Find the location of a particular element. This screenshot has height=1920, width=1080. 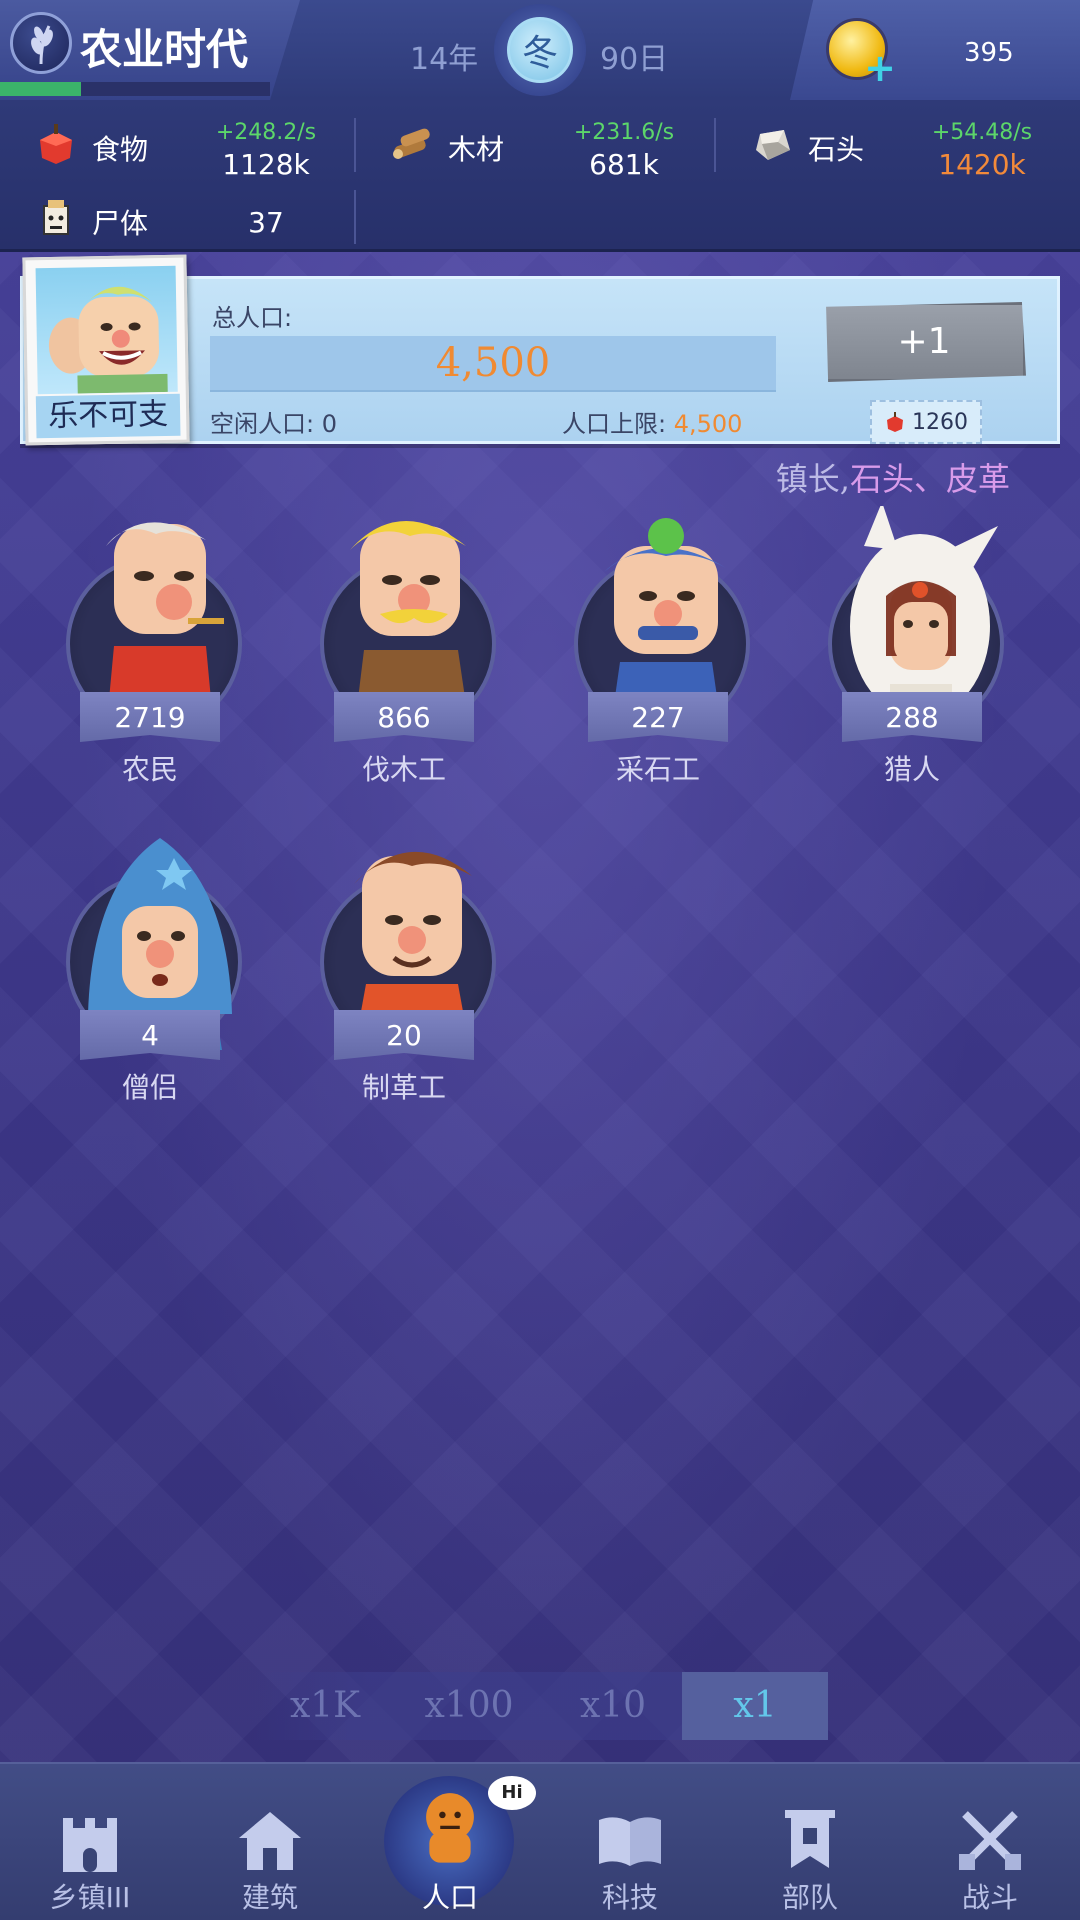

worker-count: 4 is located at coordinates (150, 1035).